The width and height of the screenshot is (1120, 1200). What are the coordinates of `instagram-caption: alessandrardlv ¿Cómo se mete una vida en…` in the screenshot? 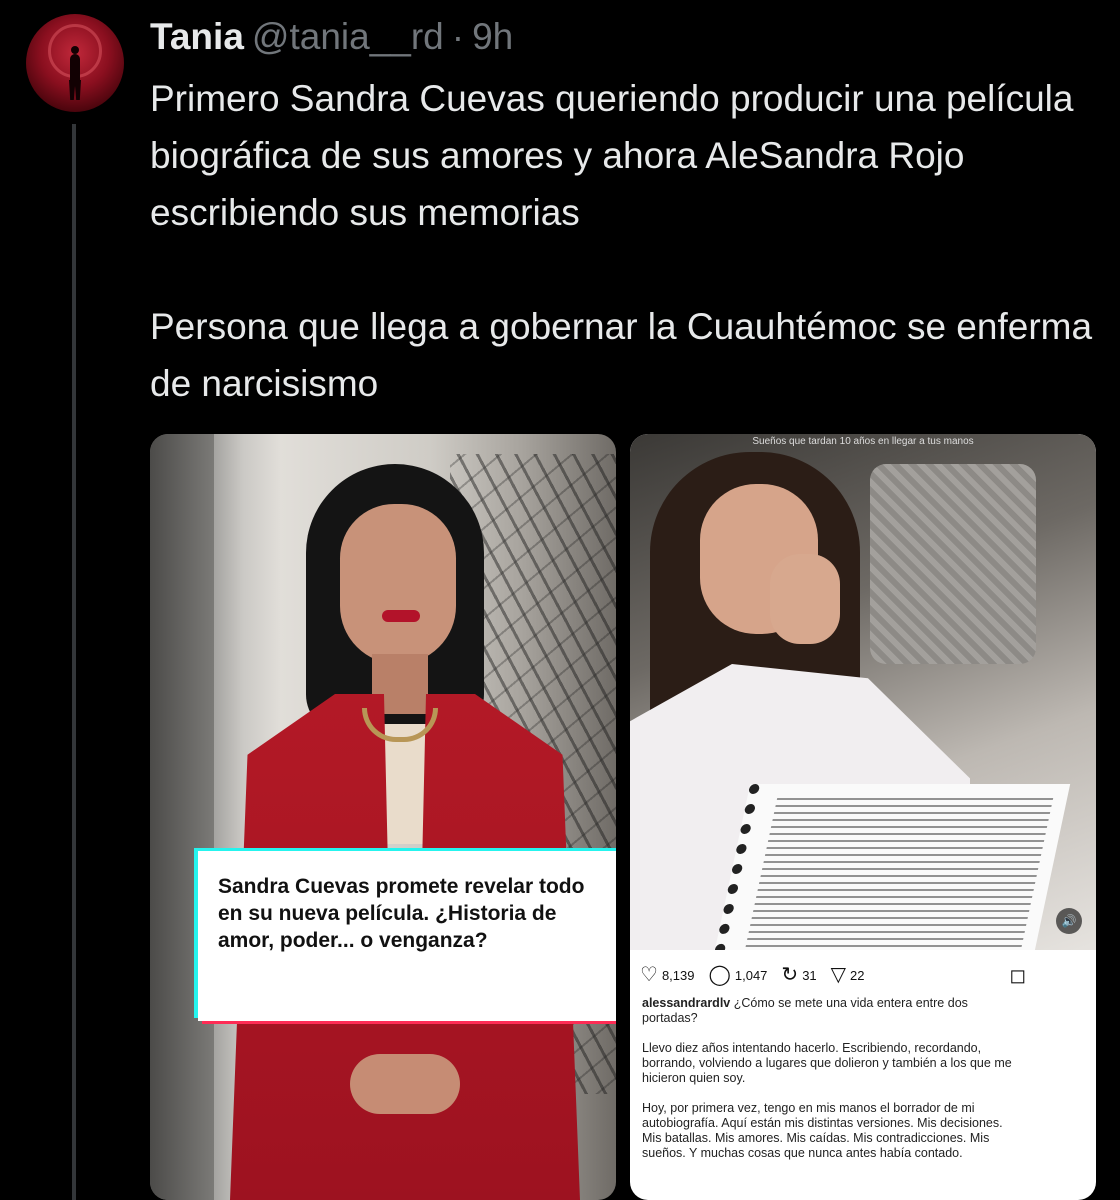 It's located at (832, 1086).